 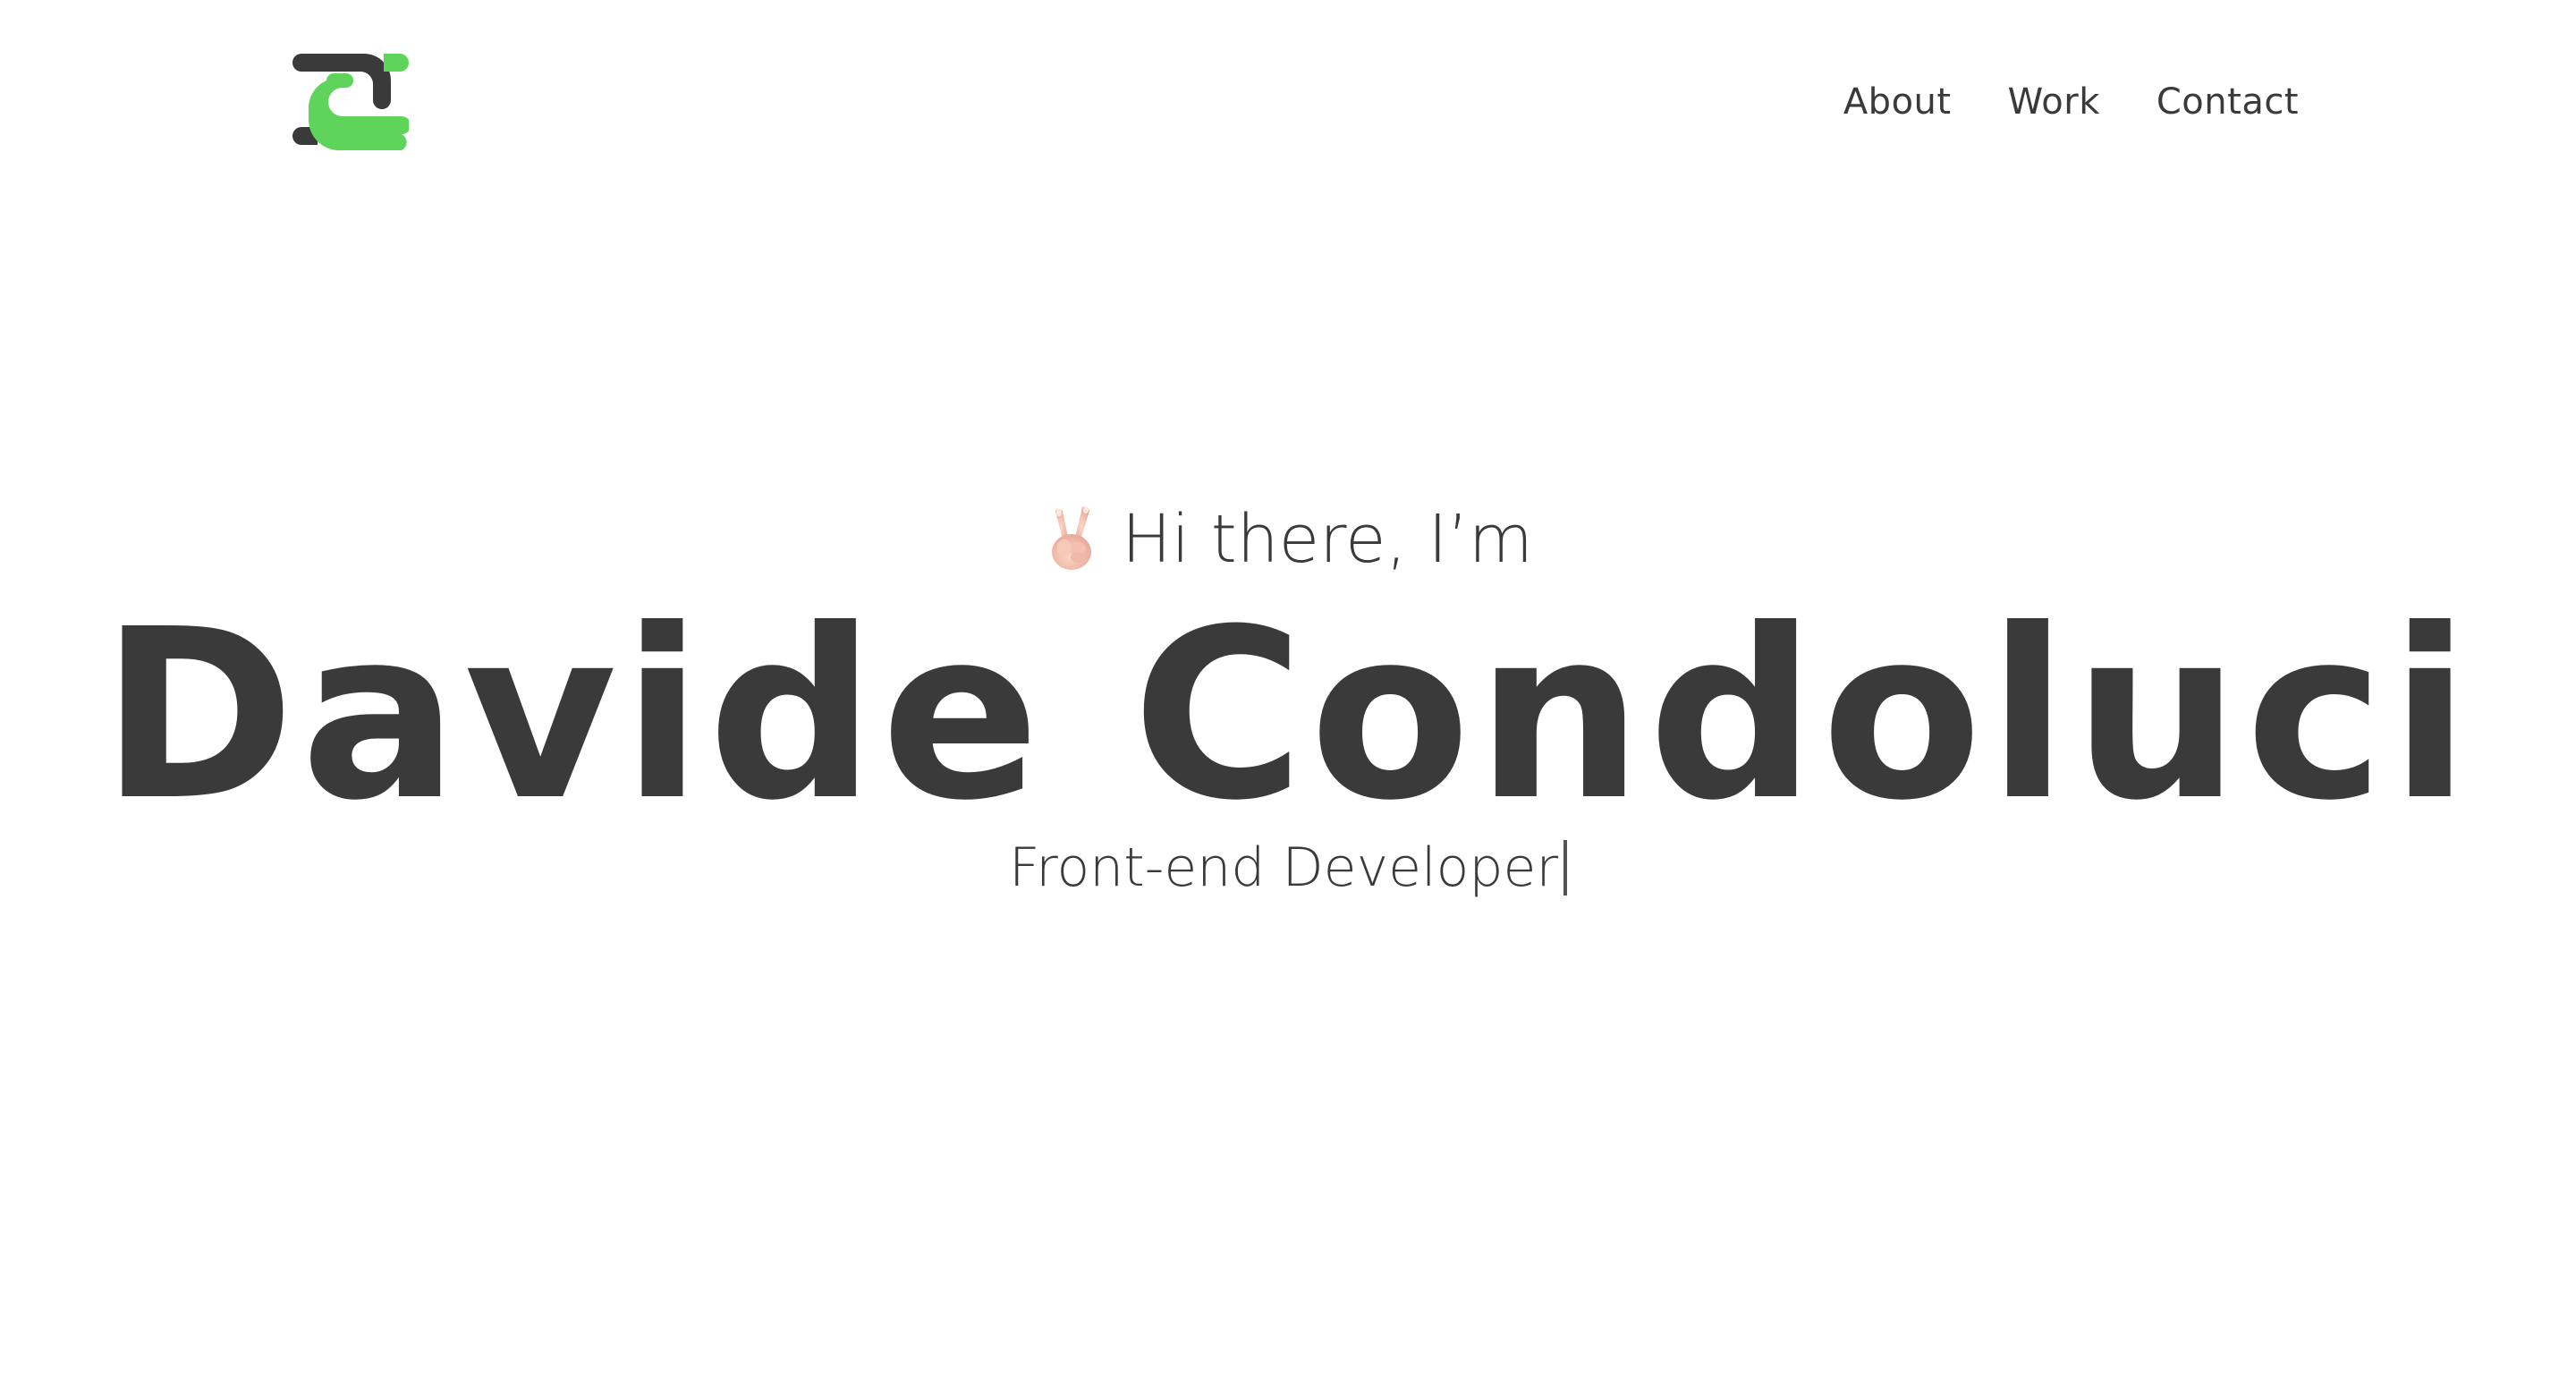 What do you see at coordinates (1283, 867) in the screenshot?
I see `role-text: Front-end Developer` at bounding box center [1283, 867].